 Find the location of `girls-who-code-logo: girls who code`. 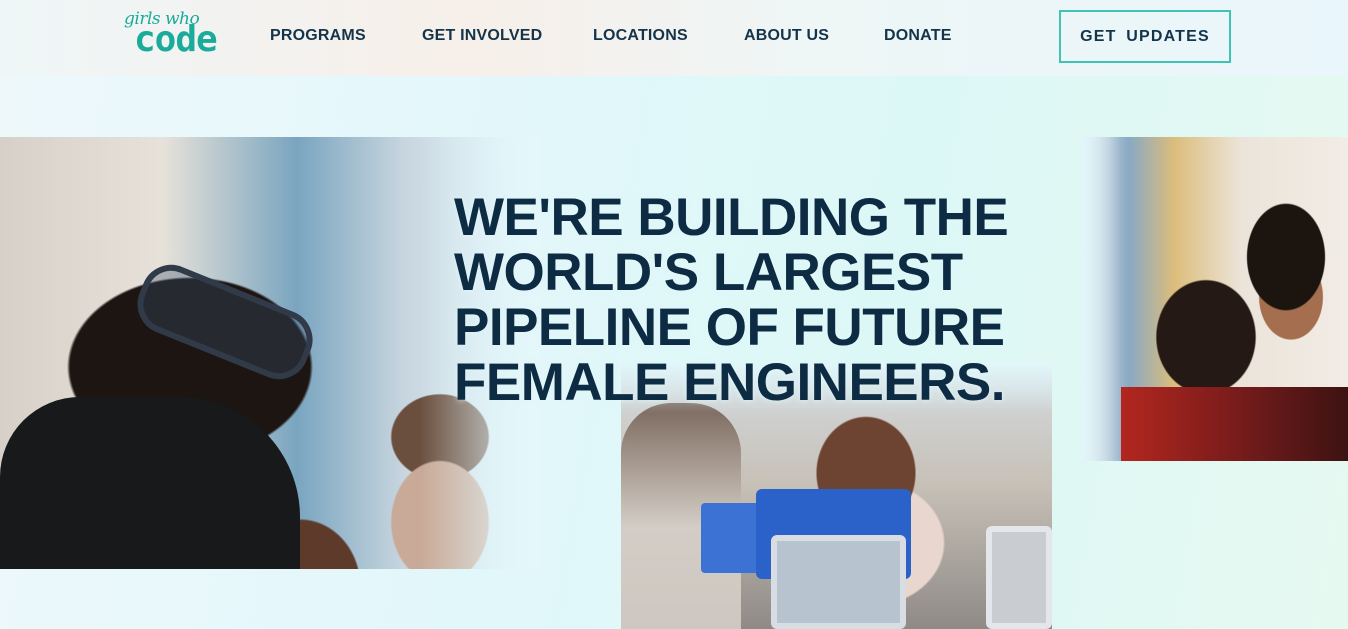

girls-who-code-logo: girls who code is located at coordinates (179, 35).